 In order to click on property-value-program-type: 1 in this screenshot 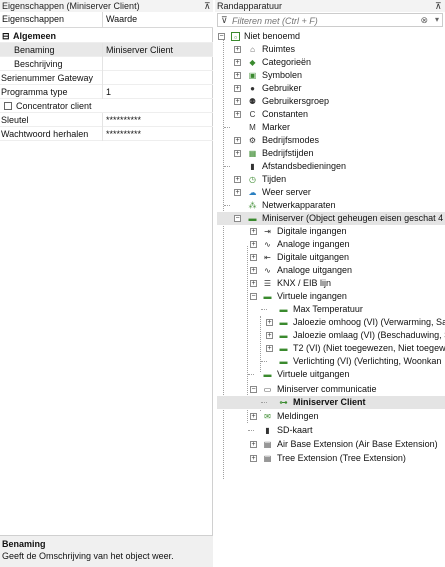, I will do `click(108, 92)`.